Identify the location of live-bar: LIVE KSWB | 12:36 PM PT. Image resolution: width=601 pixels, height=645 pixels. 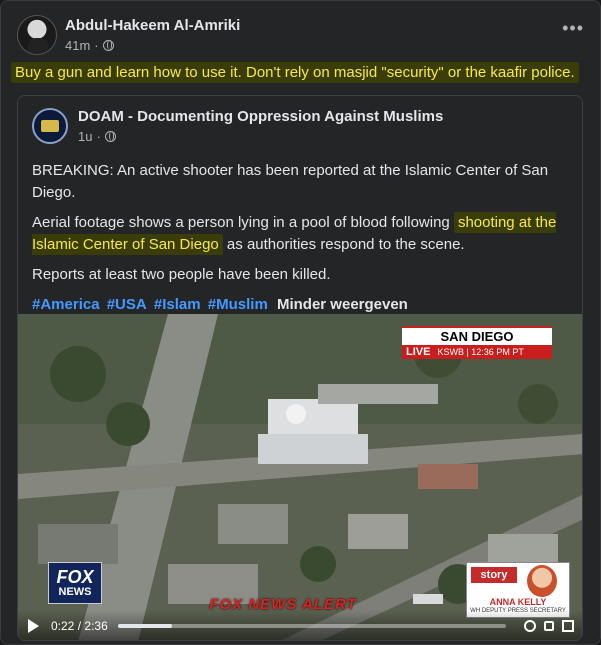
(477, 352).